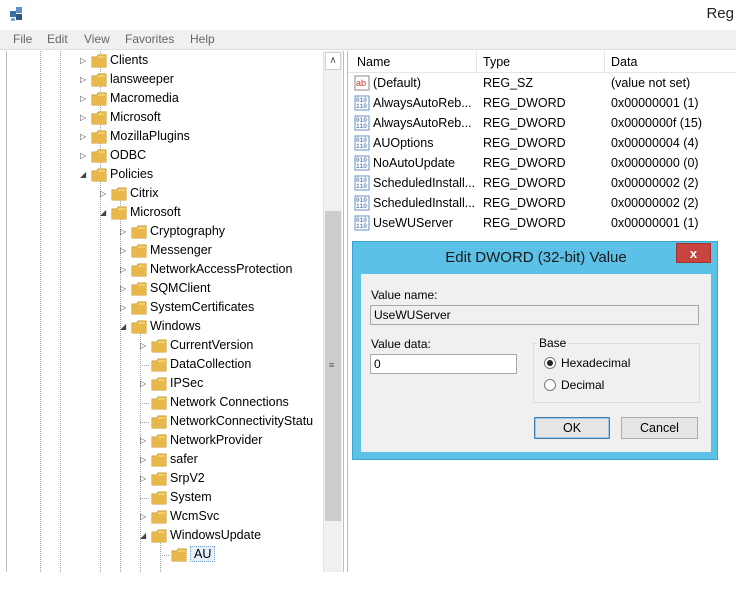 Image resolution: width=736 pixels, height=592 pixels. What do you see at coordinates (333, 61) in the screenshot?
I see `scroll-up-button: ∧` at bounding box center [333, 61].